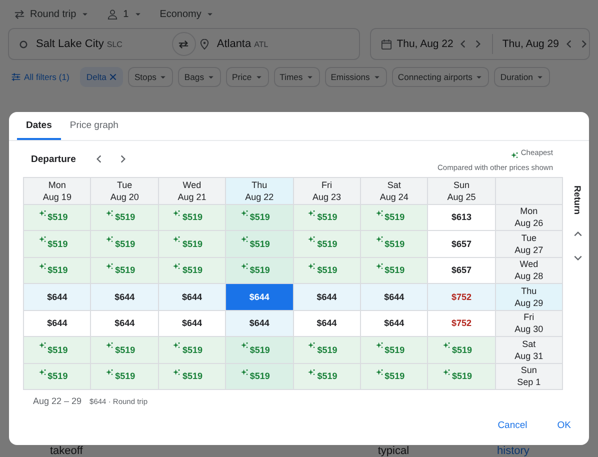 This screenshot has width=598, height=457. What do you see at coordinates (577, 200) in the screenshot?
I see `return-label: Return` at bounding box center [577, 200].